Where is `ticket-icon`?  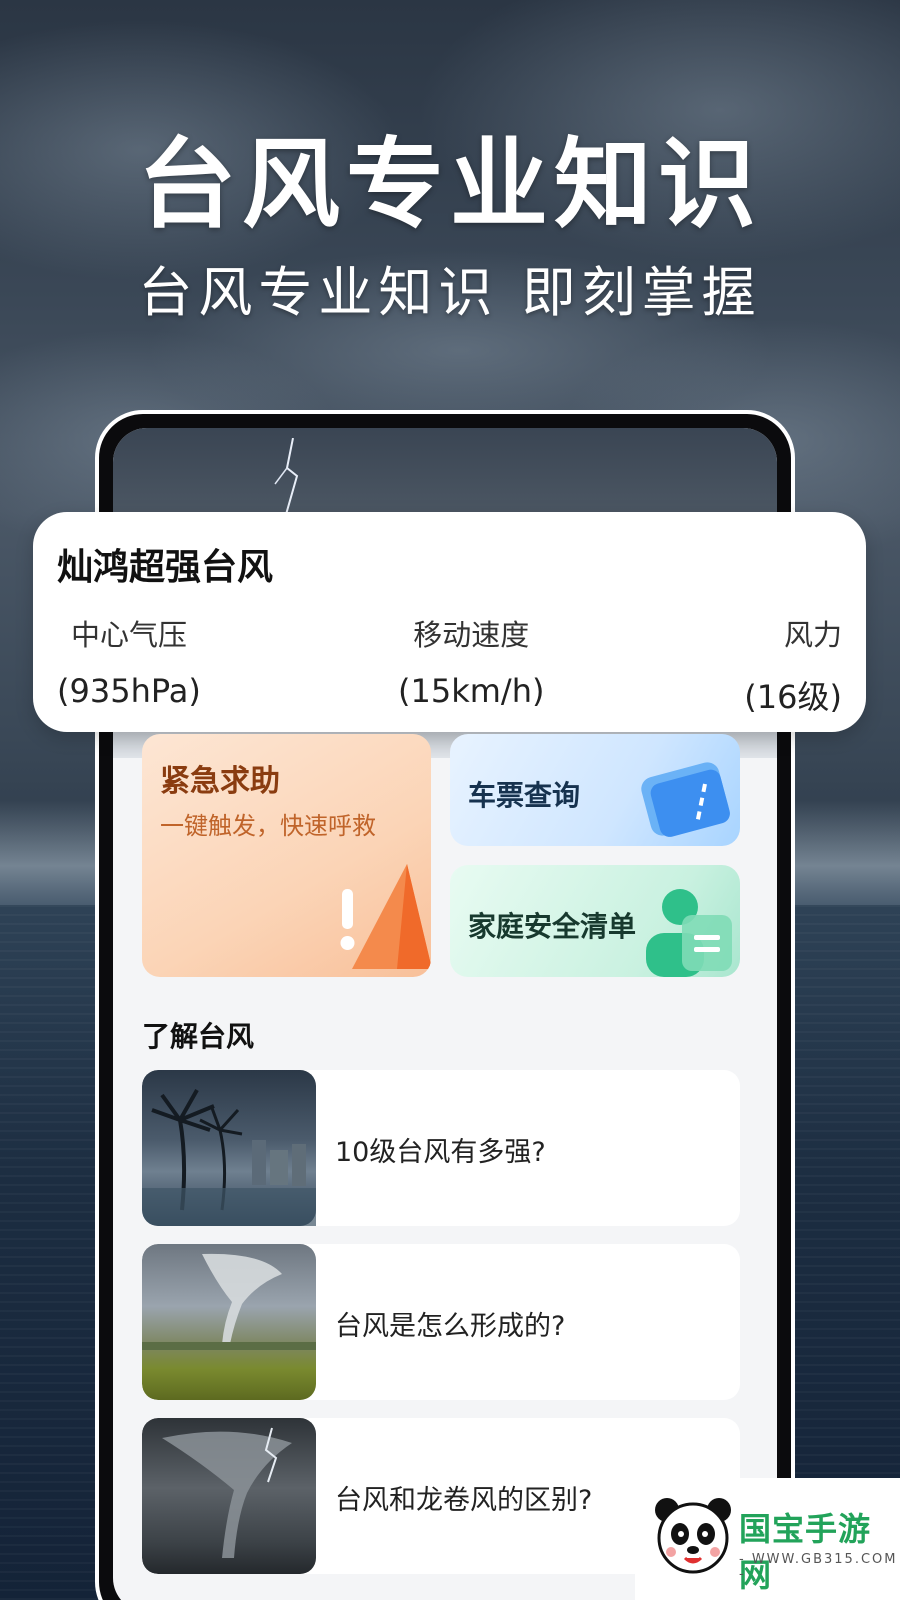
ticket-icon is located at coordinates (685, 799).